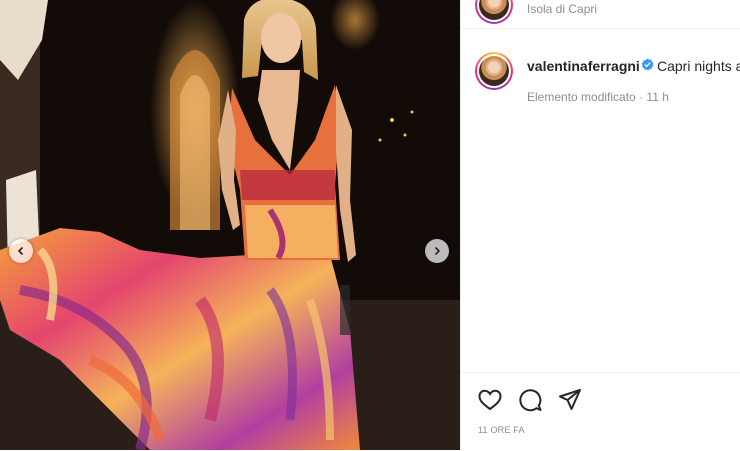 This screenshot has height=451, width=740. What do you see at coordinates (600, 14) in the screenshot?
I see `post-header: Isola di Capri` at bounding box center [600, 14].